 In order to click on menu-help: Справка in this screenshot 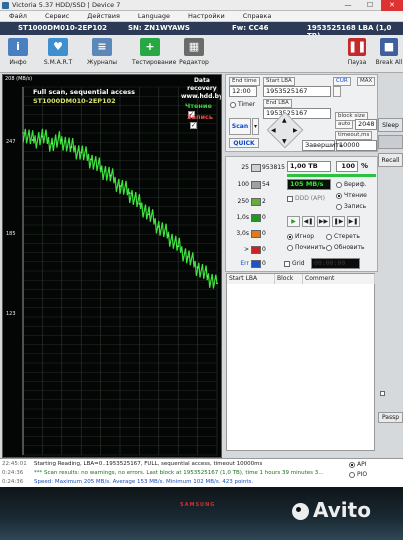, I will do `click(257, 16)`.